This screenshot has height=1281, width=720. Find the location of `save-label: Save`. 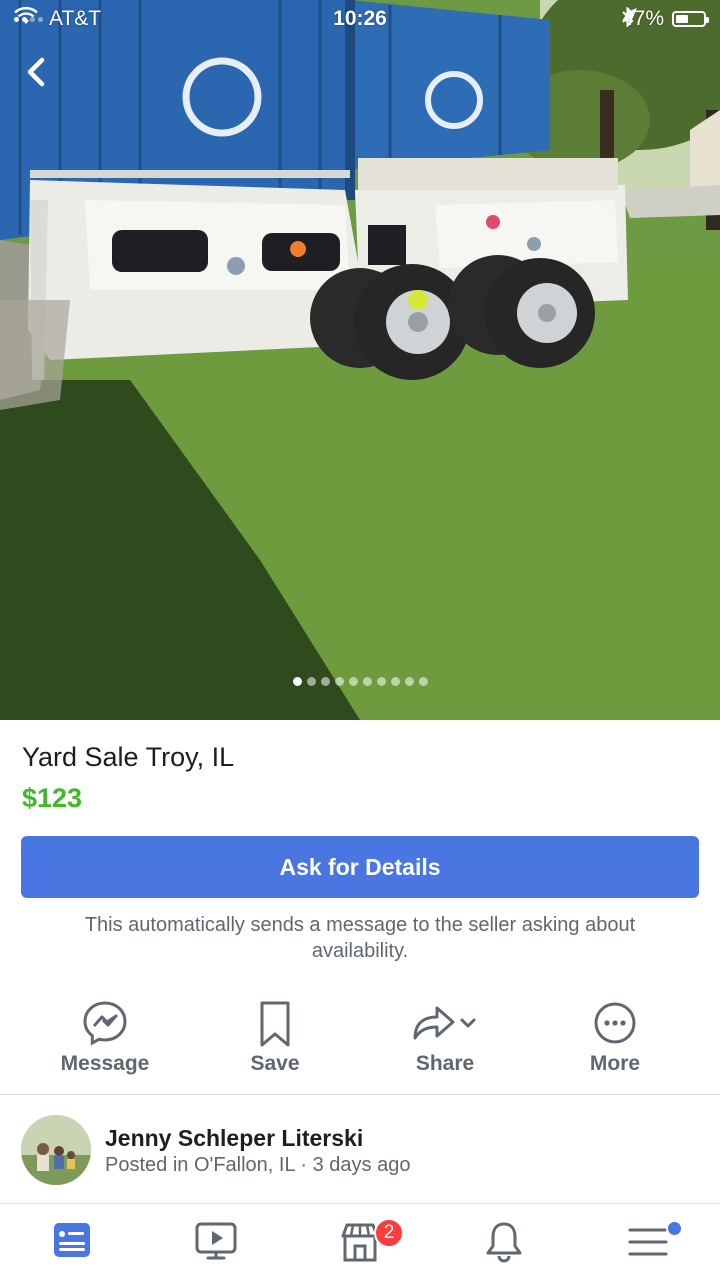

save-label: Save is located at coordinates (275, 1063).